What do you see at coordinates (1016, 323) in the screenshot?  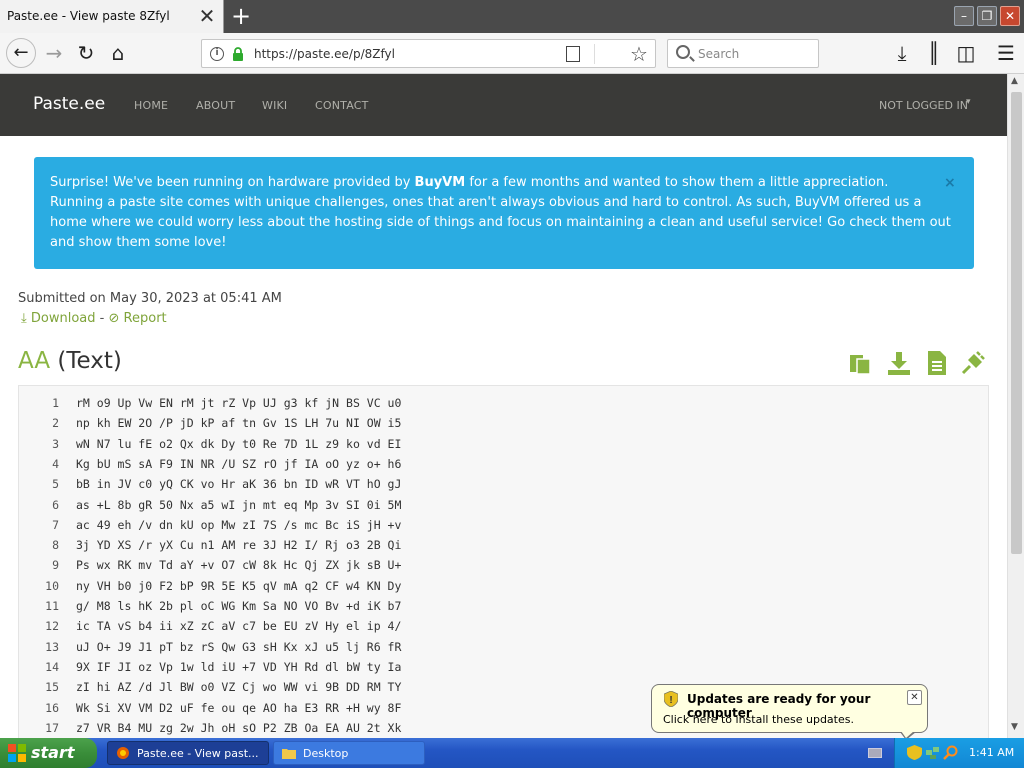 I see `scroll-thumb` at bounding box center [1016, 323].